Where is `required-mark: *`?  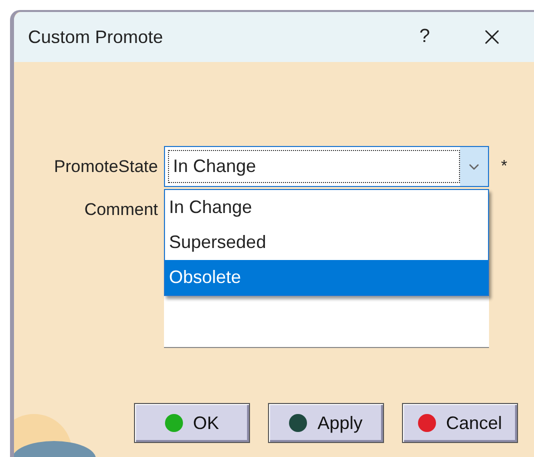 required-mark: * is located at coordinates (504, 166).